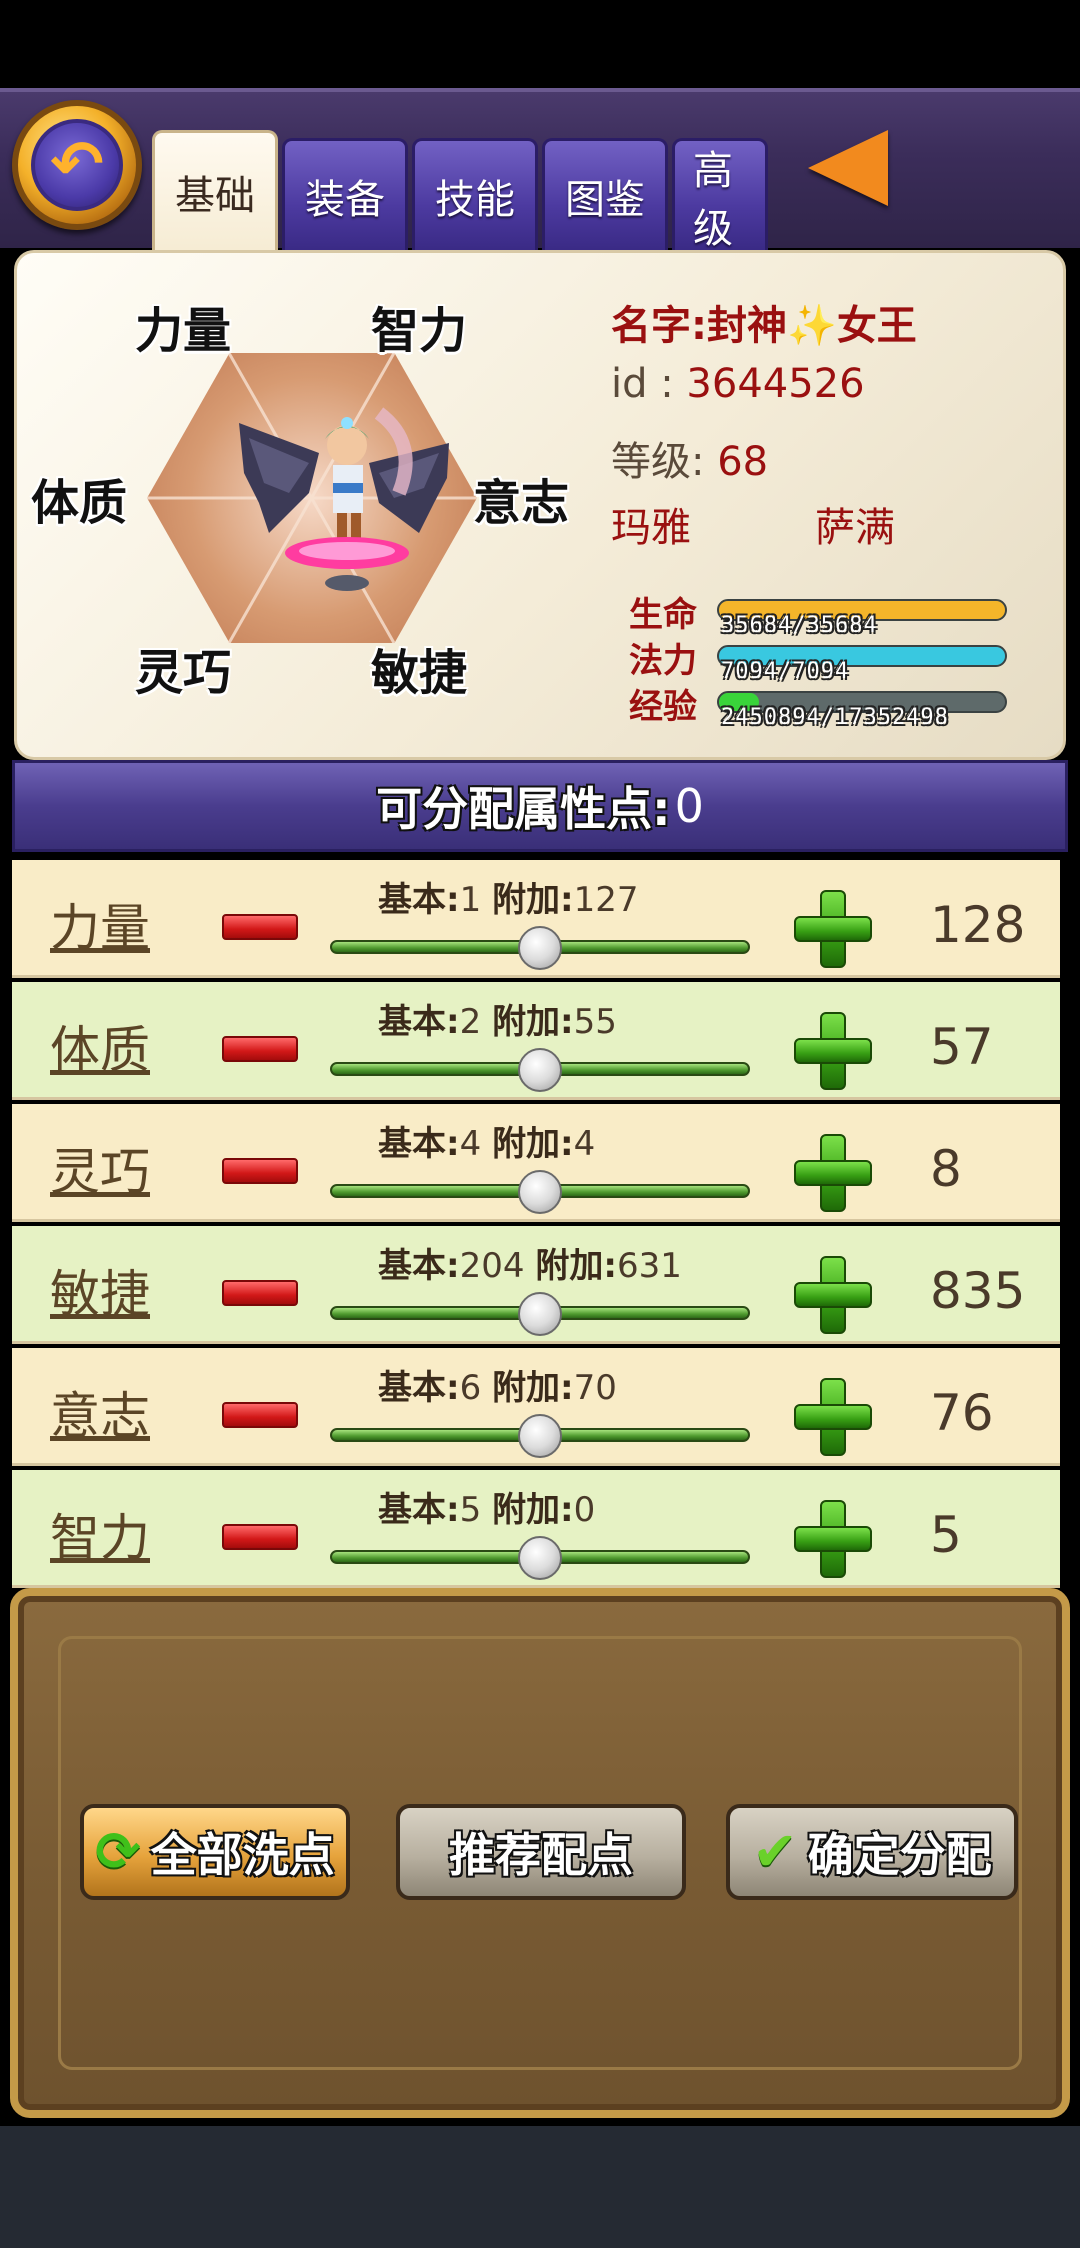  Describe the element at coordinates (215, 190) in the screenshot. I see `tab-basic: 基础` at that location.